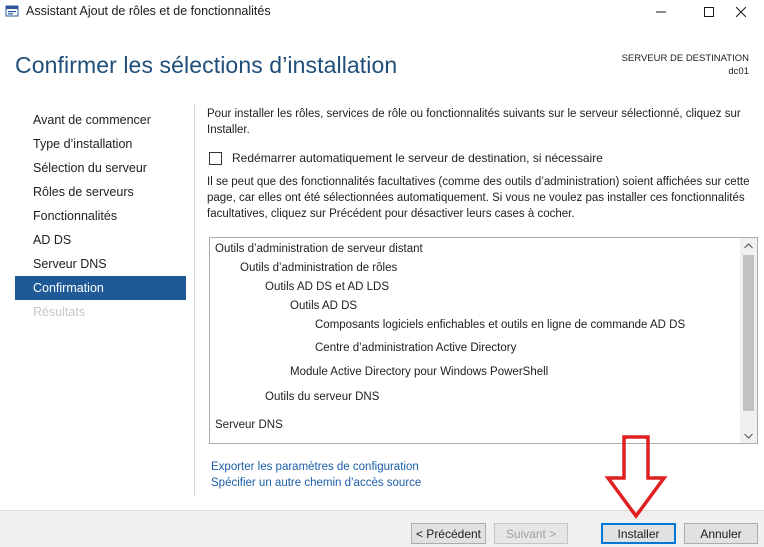 This screenshot has width=764, height=547. I want to click on scroll-down-button, so click(748, 435).